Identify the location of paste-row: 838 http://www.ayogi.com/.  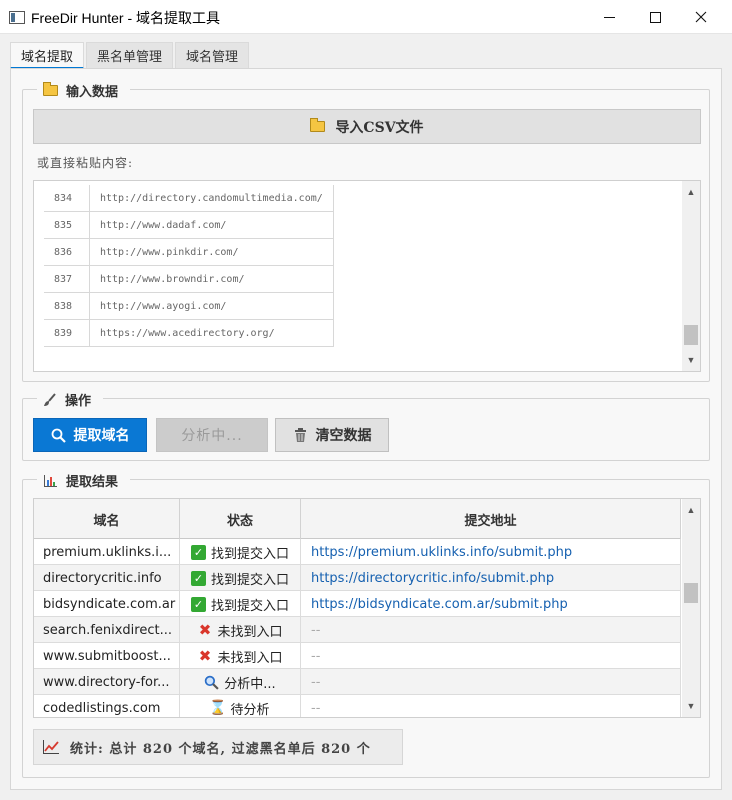
(189, 306).